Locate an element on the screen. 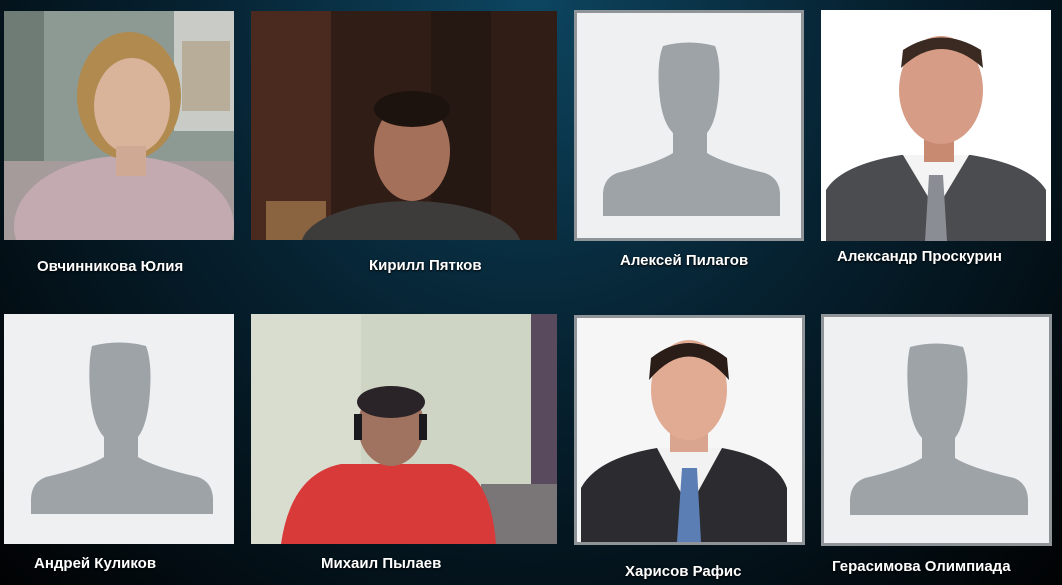 The height and width of the screenshot is (585, 1062). participant-name-5: Андрей Куликов is located at coordinates (95, 563).